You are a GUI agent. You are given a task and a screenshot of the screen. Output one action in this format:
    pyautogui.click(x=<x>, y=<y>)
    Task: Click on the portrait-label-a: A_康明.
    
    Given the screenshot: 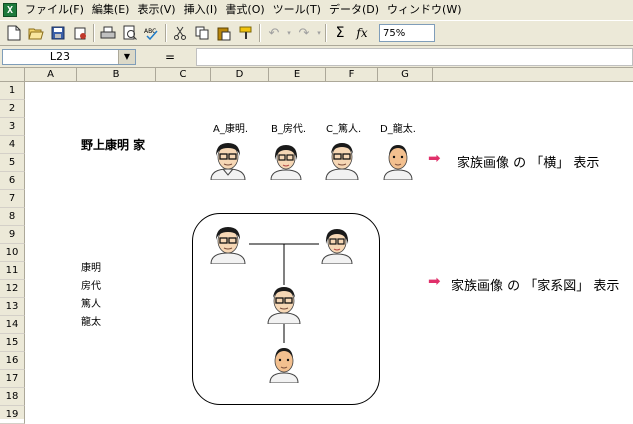 What is the action you would take?
    pyautogui.click(x=231, y=129)
    